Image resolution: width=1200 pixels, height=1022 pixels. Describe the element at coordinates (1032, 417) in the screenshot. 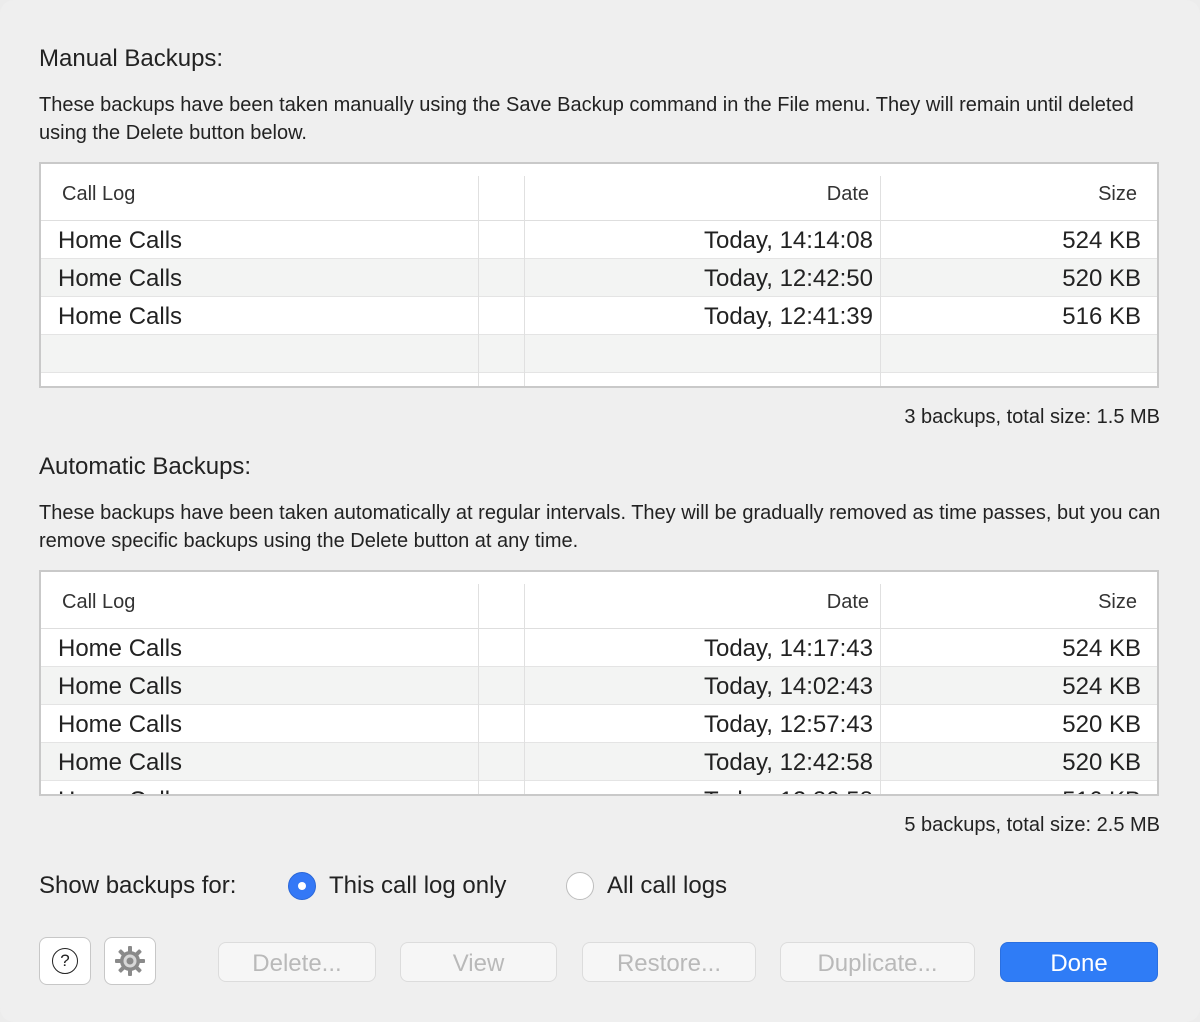

I see `manual-backups-summary: 3 backups, total size: 1.5 MB` at that location.